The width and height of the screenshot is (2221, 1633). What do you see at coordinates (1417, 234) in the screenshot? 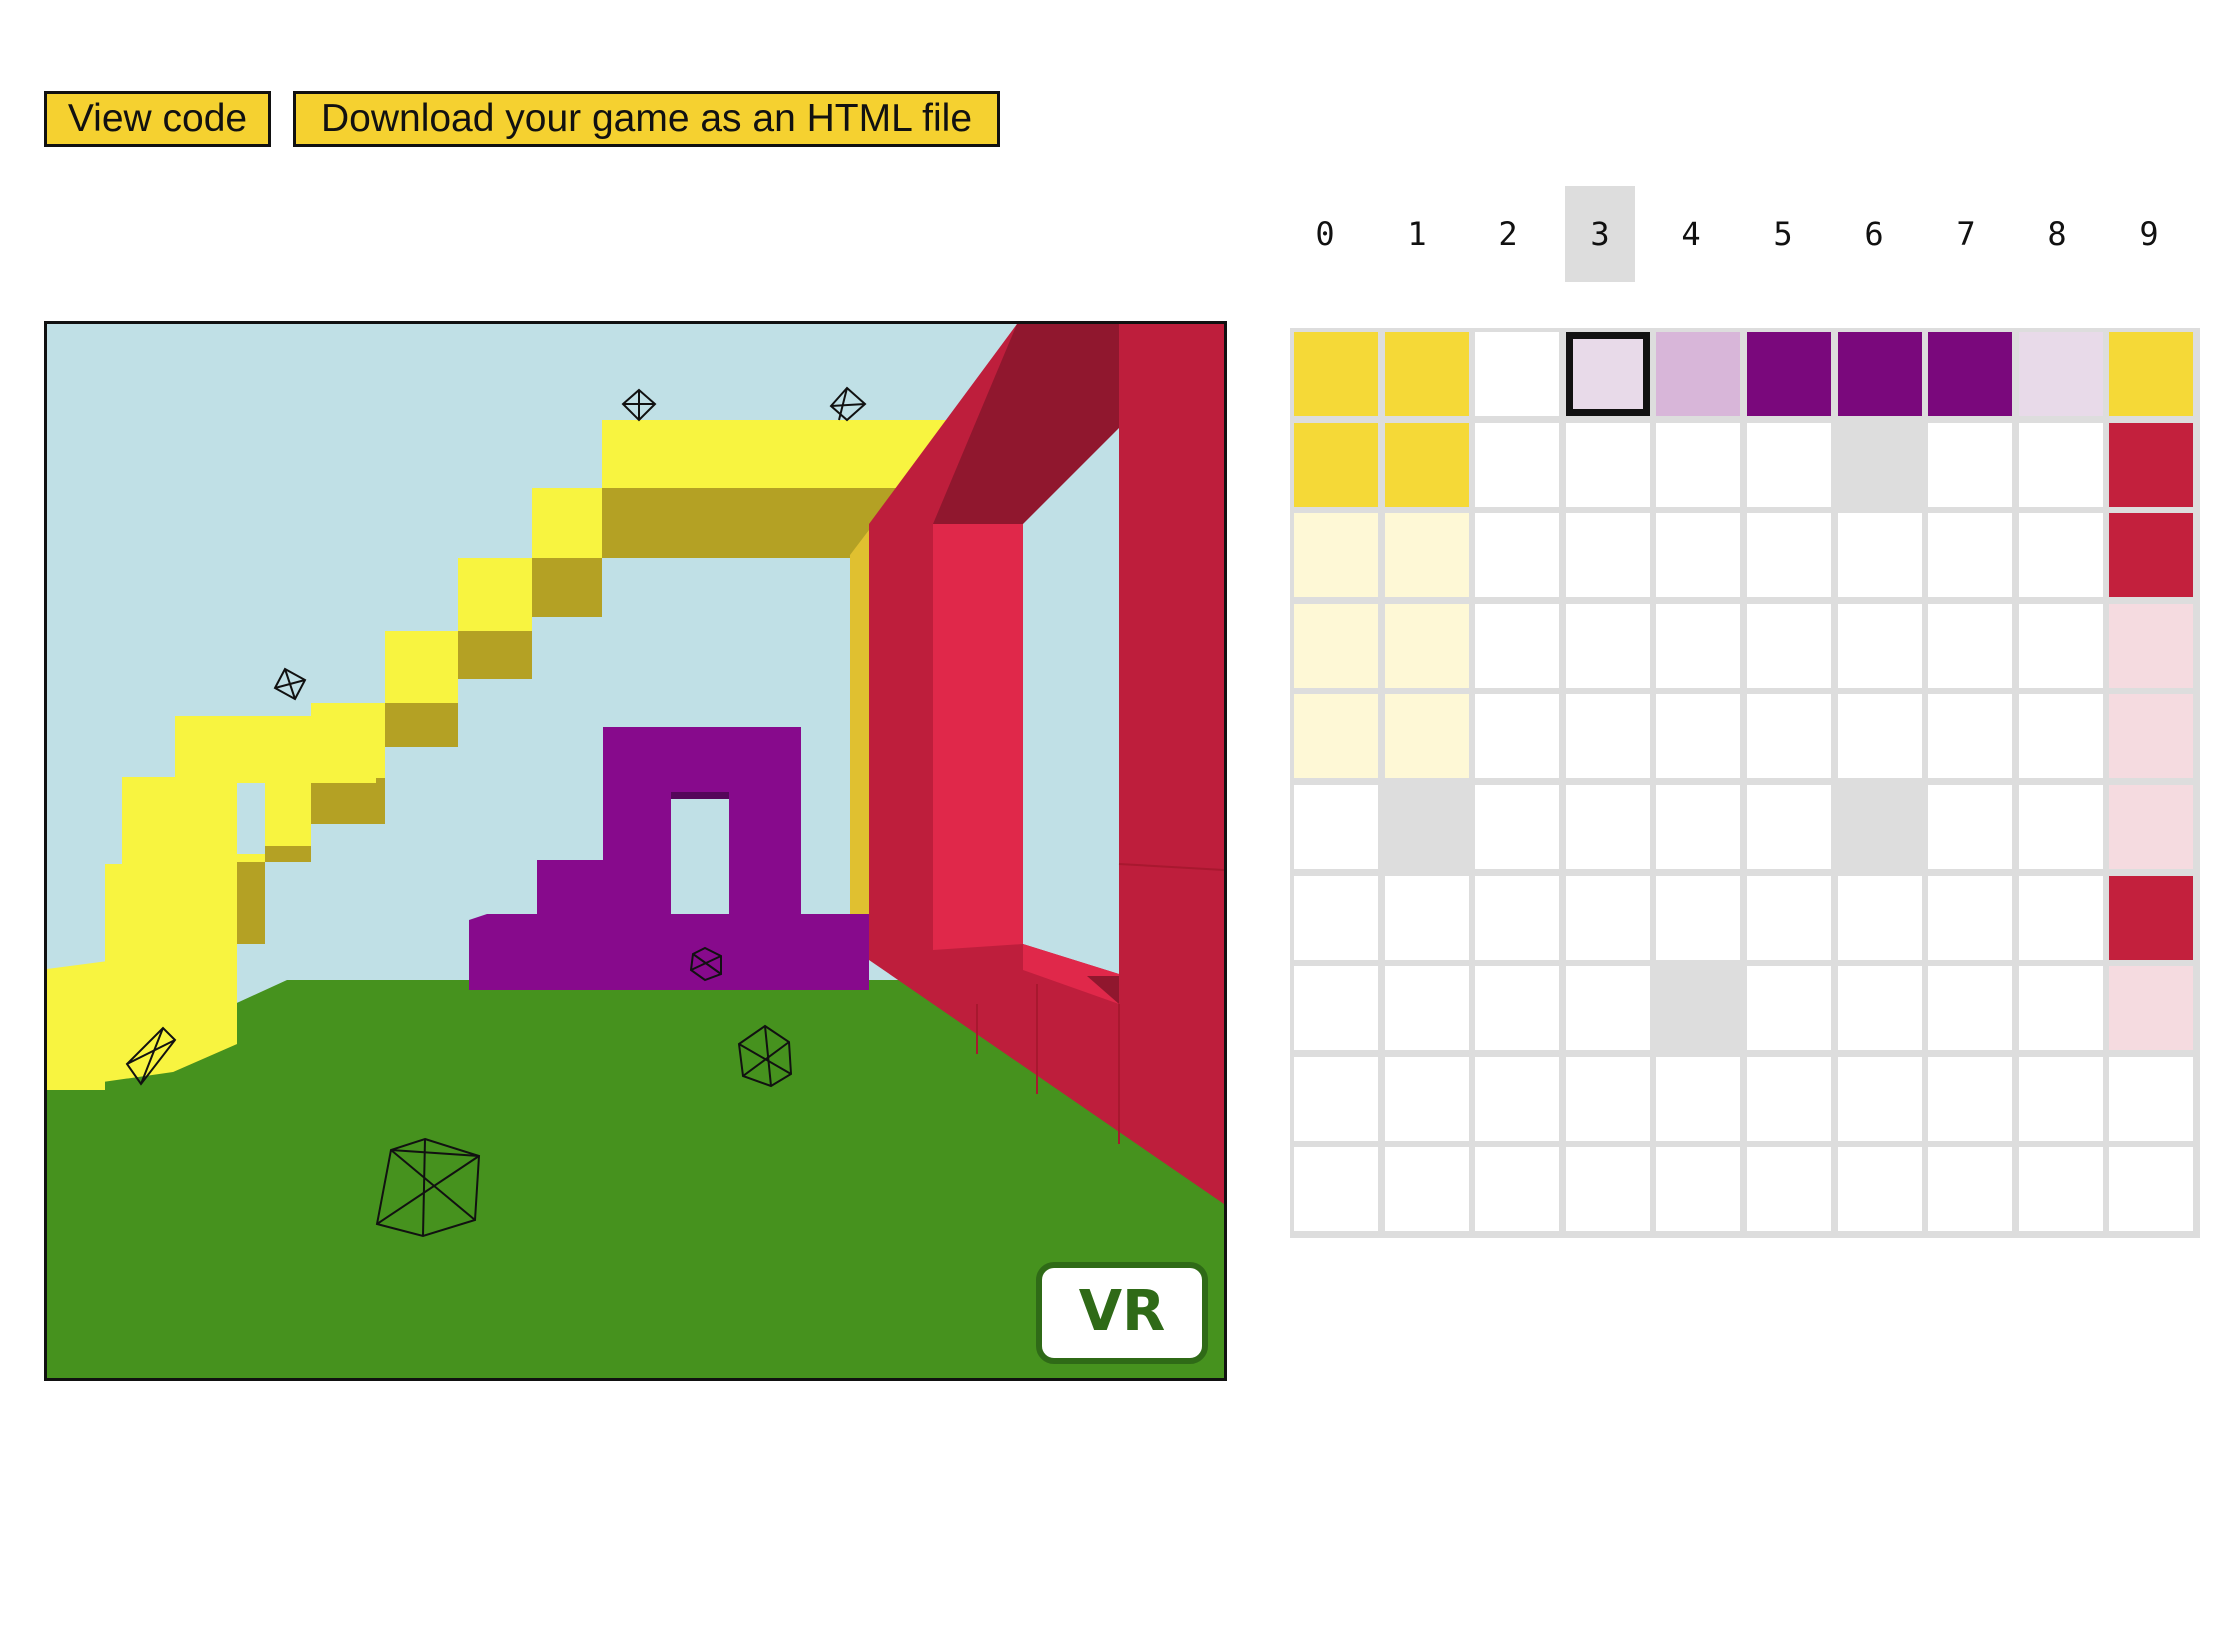
I see `palette-item-1: 1` at bounding box center [1417, 234].